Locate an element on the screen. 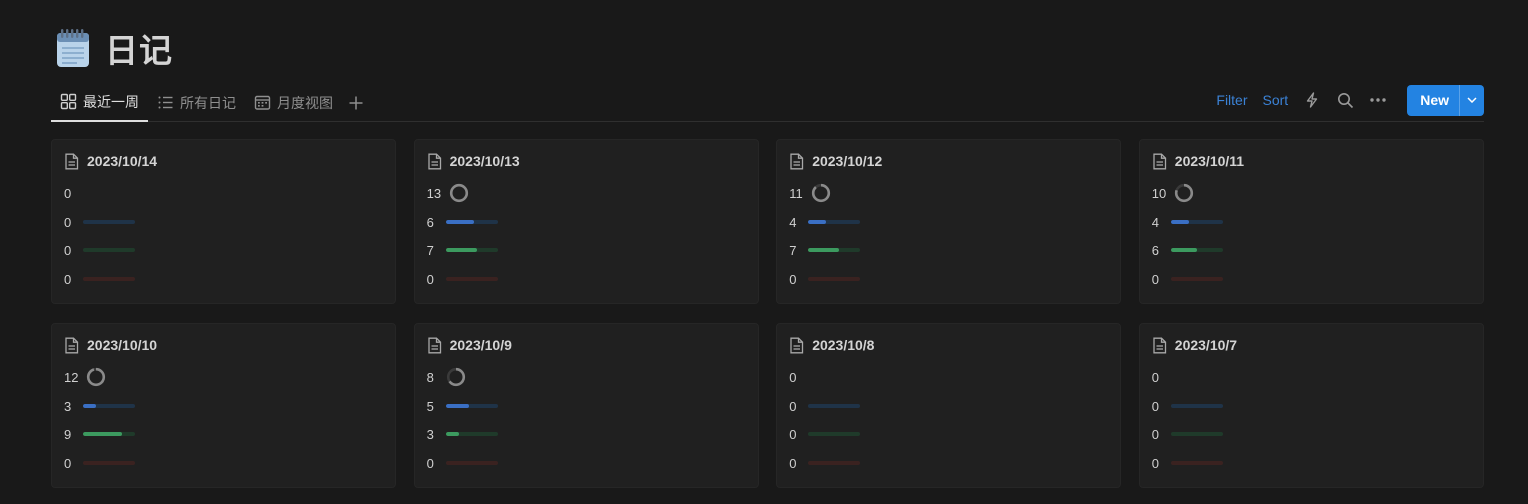  lightning-icon is located at coordinates (1312, 100).